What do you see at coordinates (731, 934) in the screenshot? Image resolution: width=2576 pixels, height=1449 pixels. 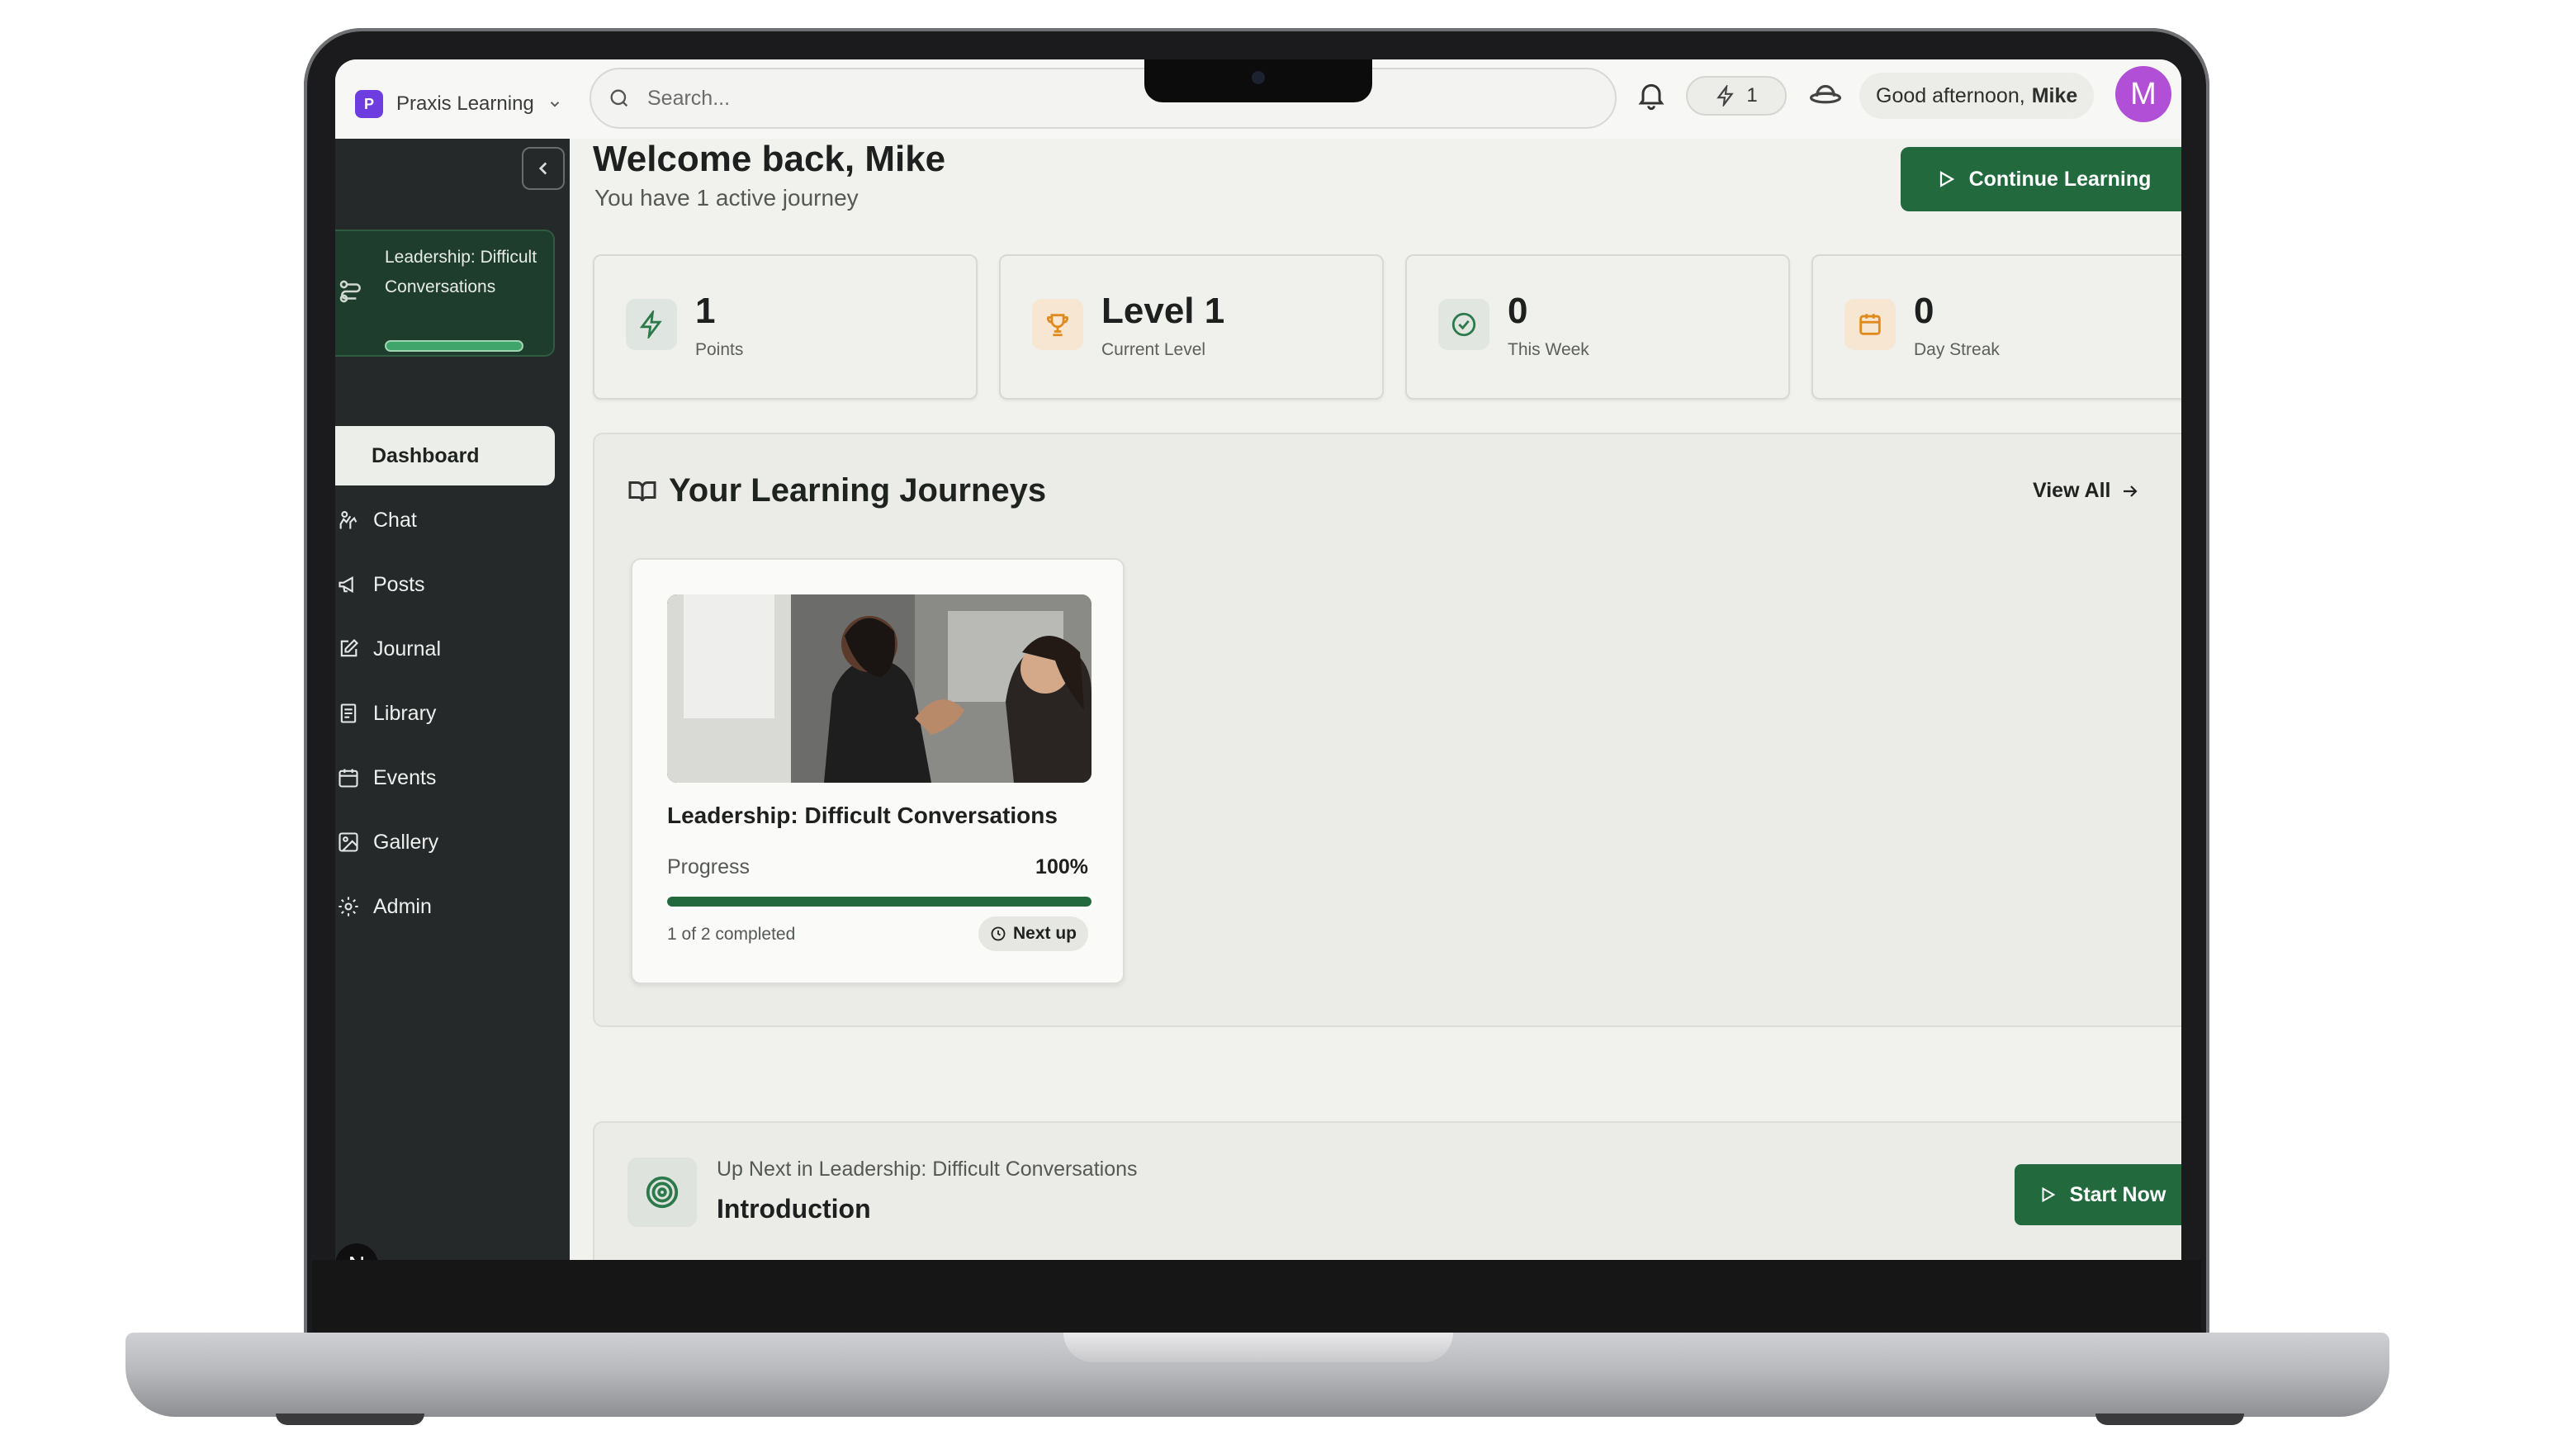 I see `completed-count: 1 of 2 completed` at bounding box center [731, 934].